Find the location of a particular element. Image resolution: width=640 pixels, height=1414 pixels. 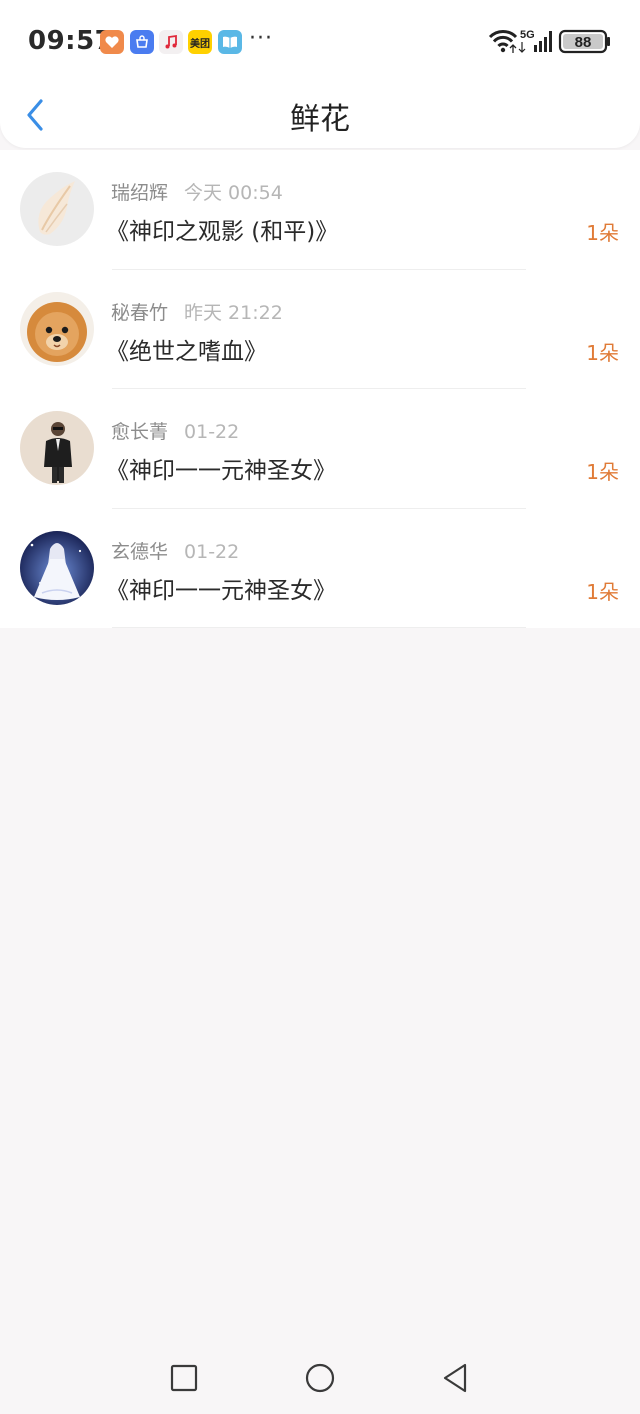

sender-name: 玄德华 is located at coordinates (140, 551).